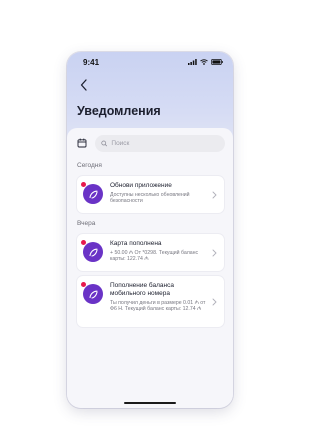 Image resolution: width=320 pixels, height=444 pixels. I want to click on page-title: Уведомления, so click(119, 111).